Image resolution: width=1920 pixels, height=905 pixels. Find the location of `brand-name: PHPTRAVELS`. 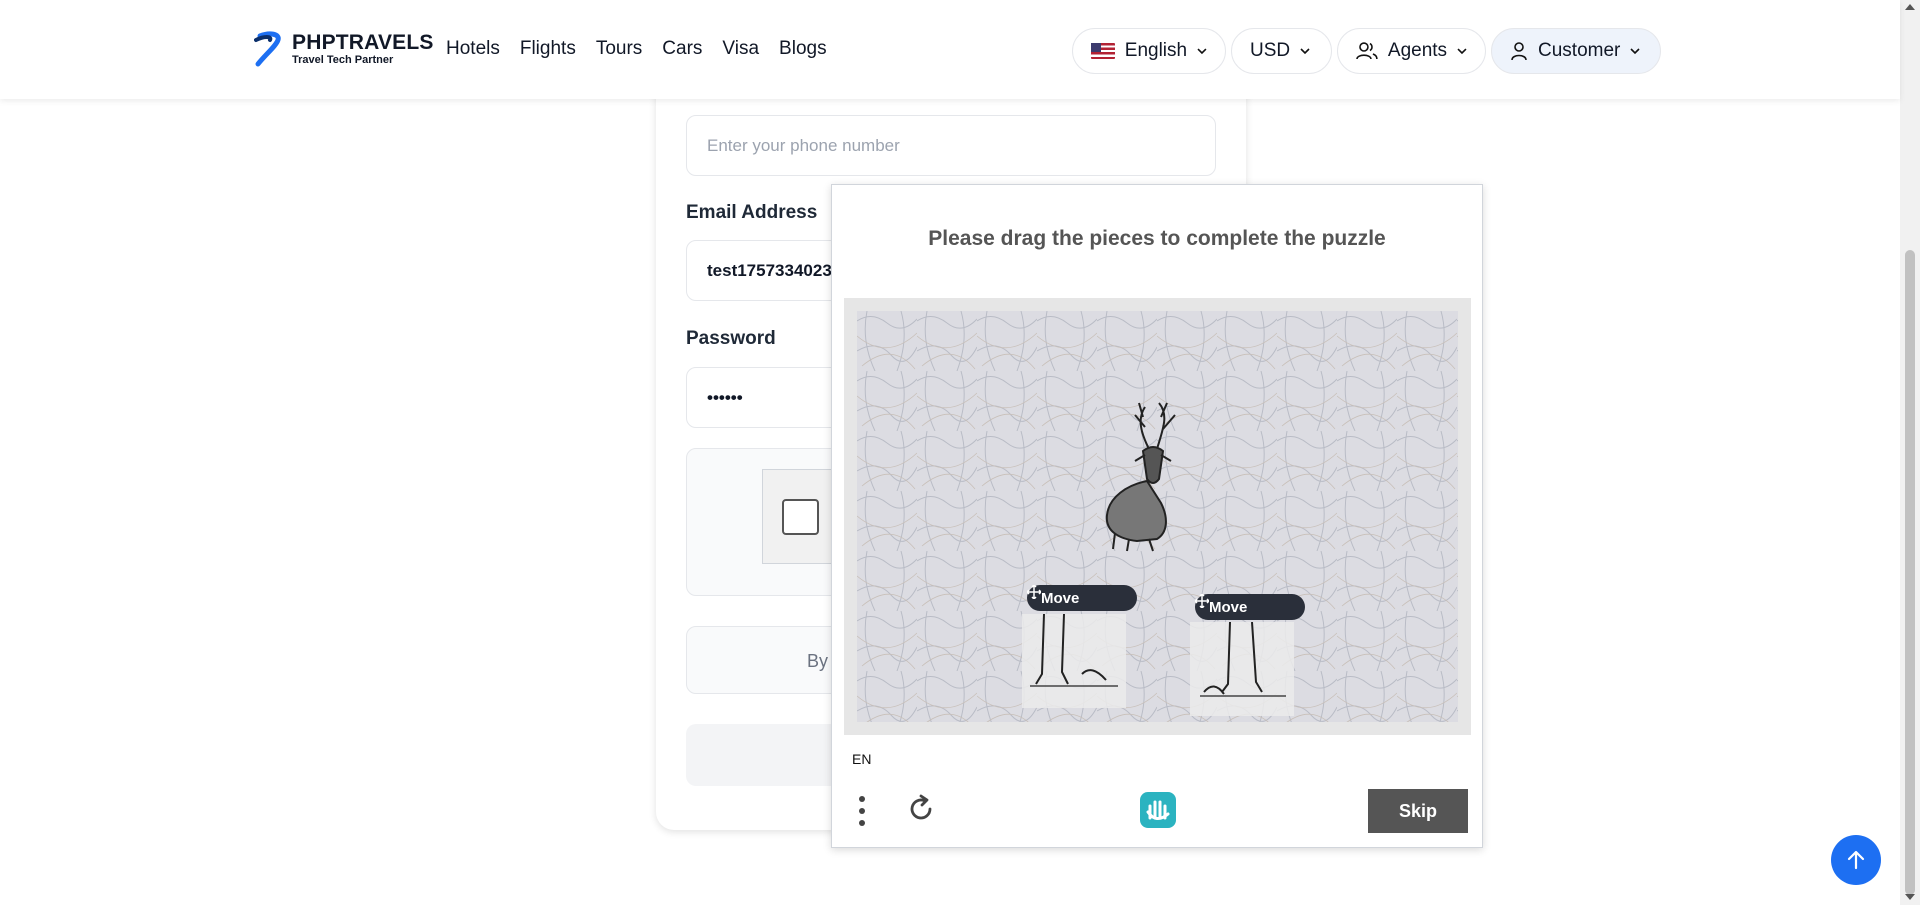

brand-name: PHPTRAVELS is located at coordinates (363, 42).